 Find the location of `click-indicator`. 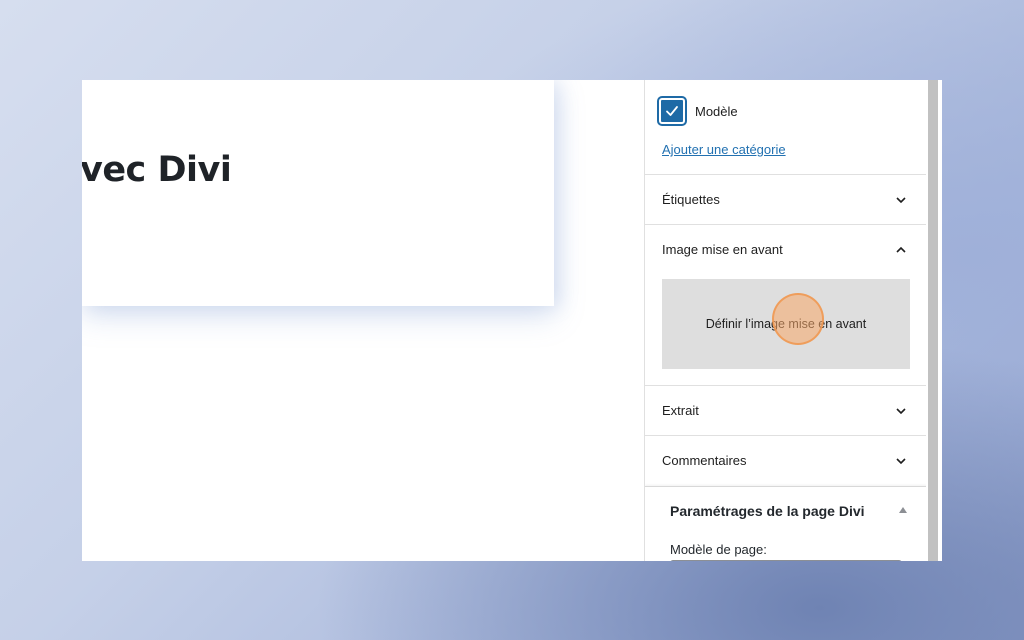

click-indicator is located at coordinates (798, 319).